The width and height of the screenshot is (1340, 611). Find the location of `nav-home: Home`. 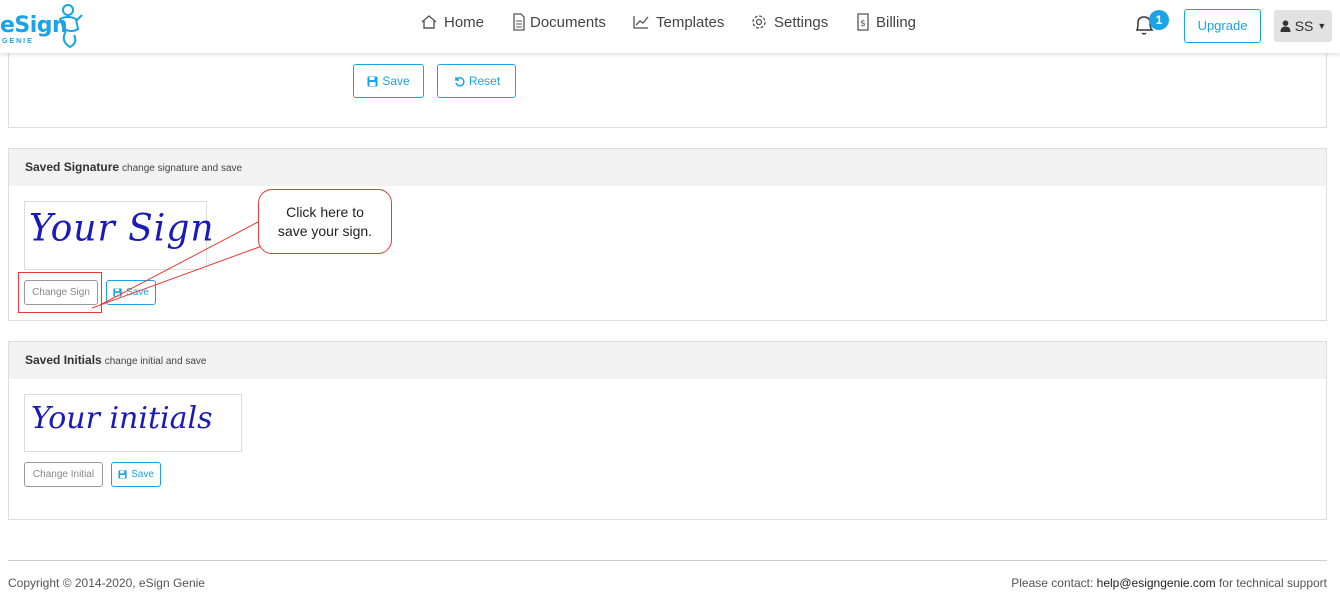

nav-home: Home is located at coordinates (452, 22).